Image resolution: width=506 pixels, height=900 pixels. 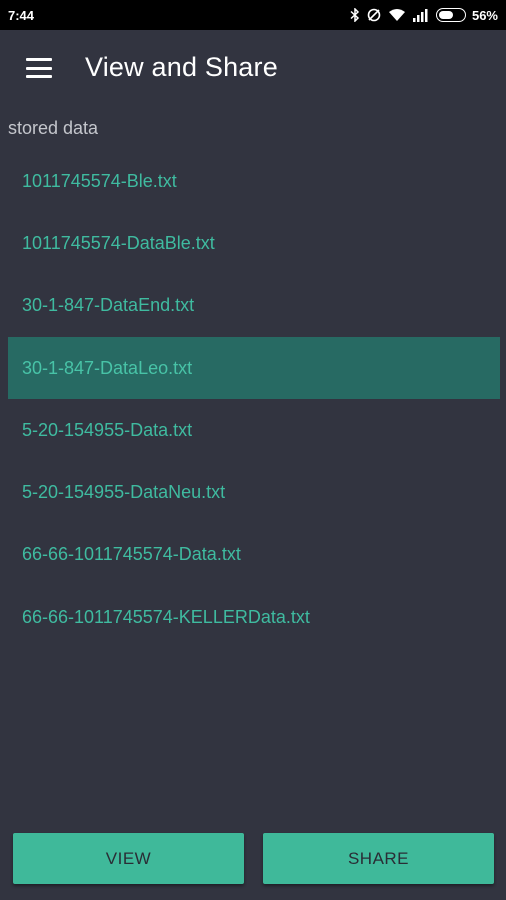 What do you see at coordinates (254, 555) in the screenshot?
I see `file-list-item: 66-66-1011745574-Data.txt` at bounding box center [254, 555].